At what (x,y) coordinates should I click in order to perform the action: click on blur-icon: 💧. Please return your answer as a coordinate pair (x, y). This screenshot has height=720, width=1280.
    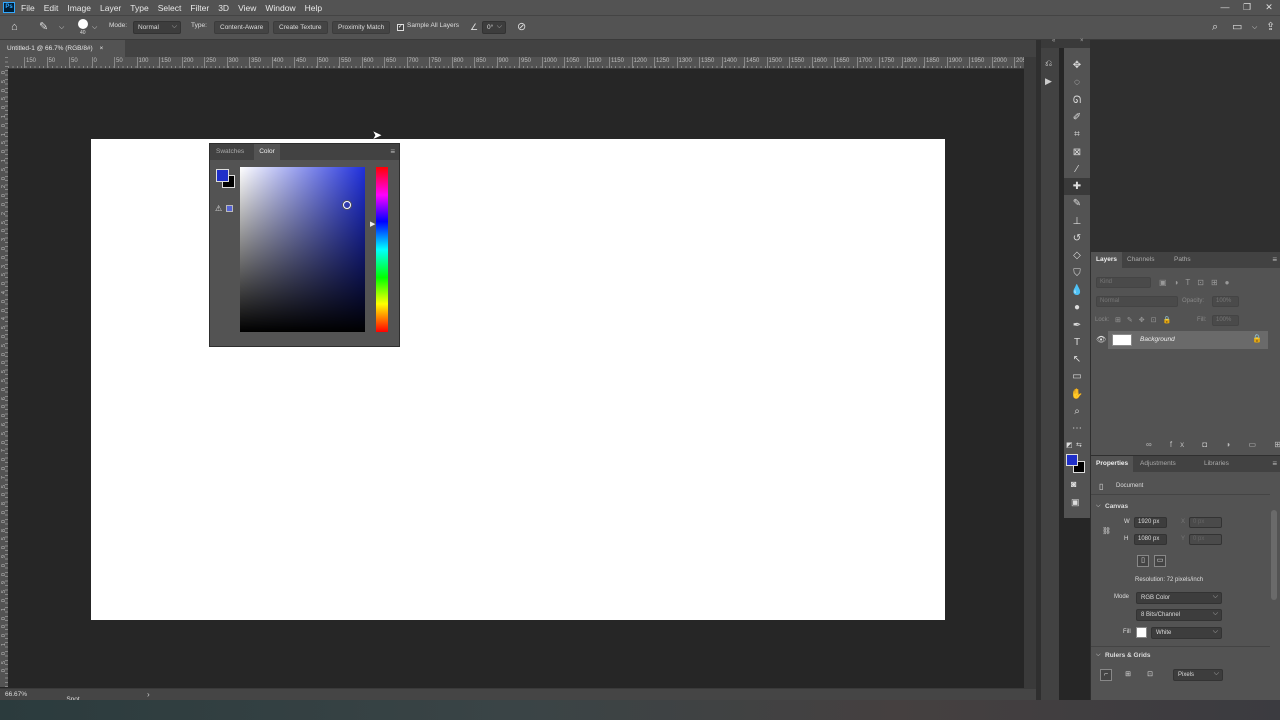
    Looking at the image, I should click on (1077, 290).